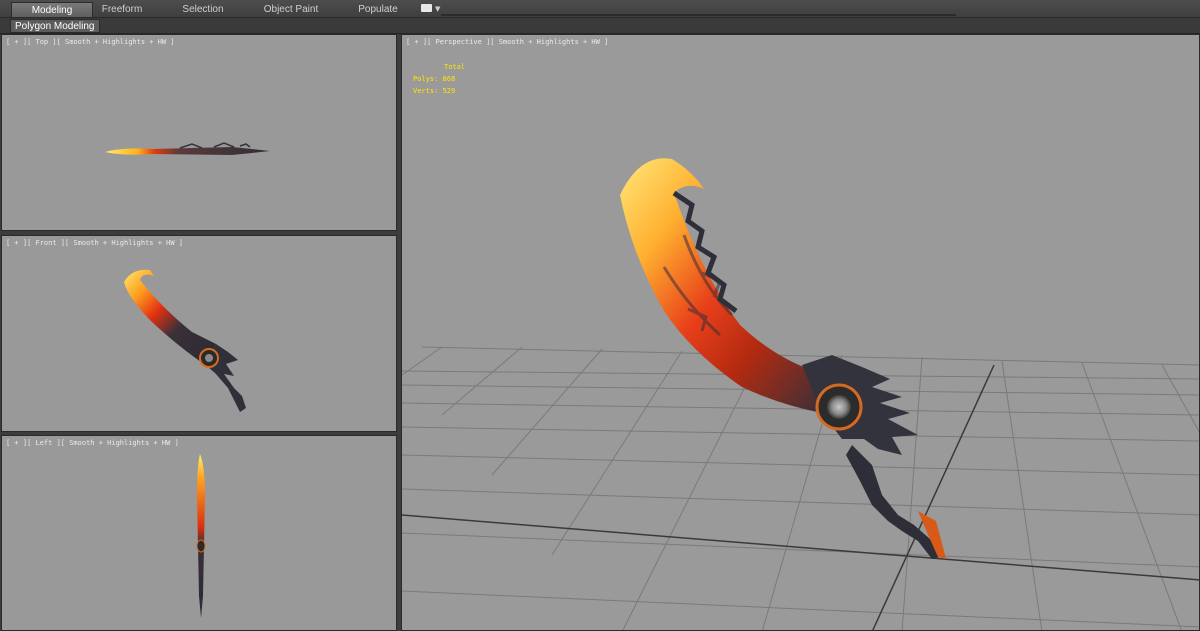  I want to click on tab-object-paint: Object Paint, so click(291, 9).